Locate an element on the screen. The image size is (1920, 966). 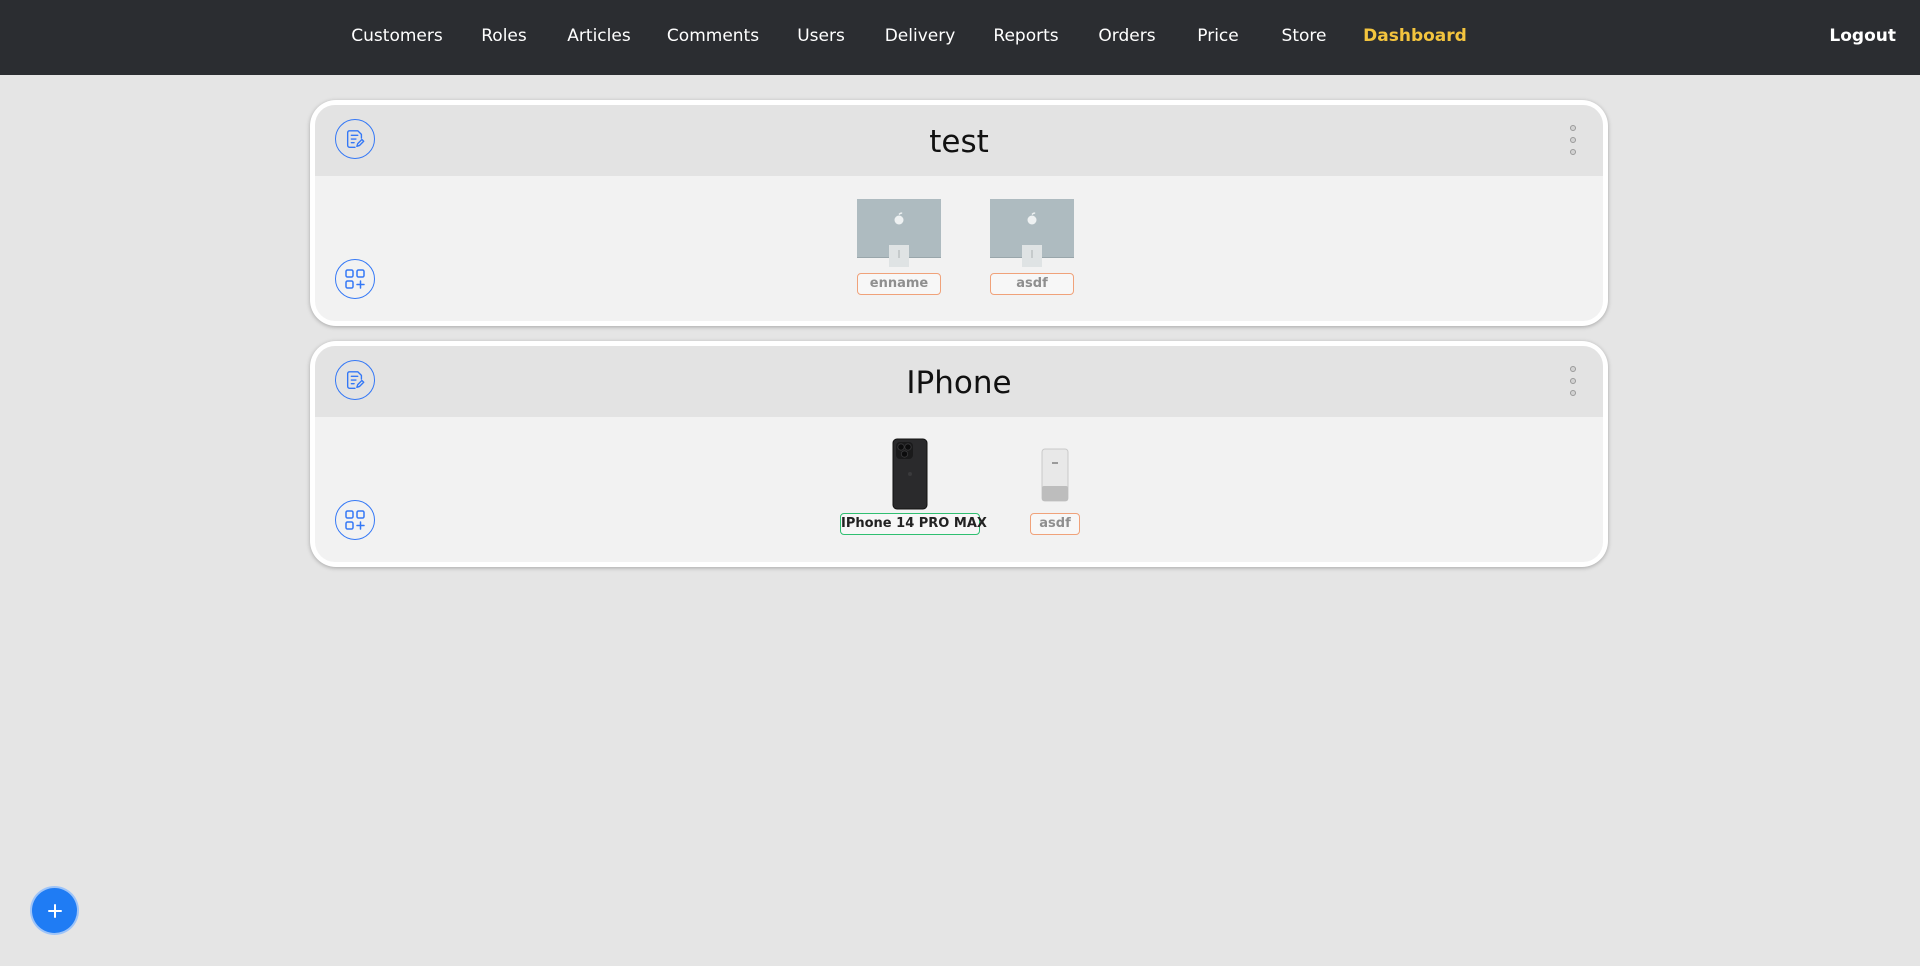
logout-button: Logout is located at coordinates (1862, 37).